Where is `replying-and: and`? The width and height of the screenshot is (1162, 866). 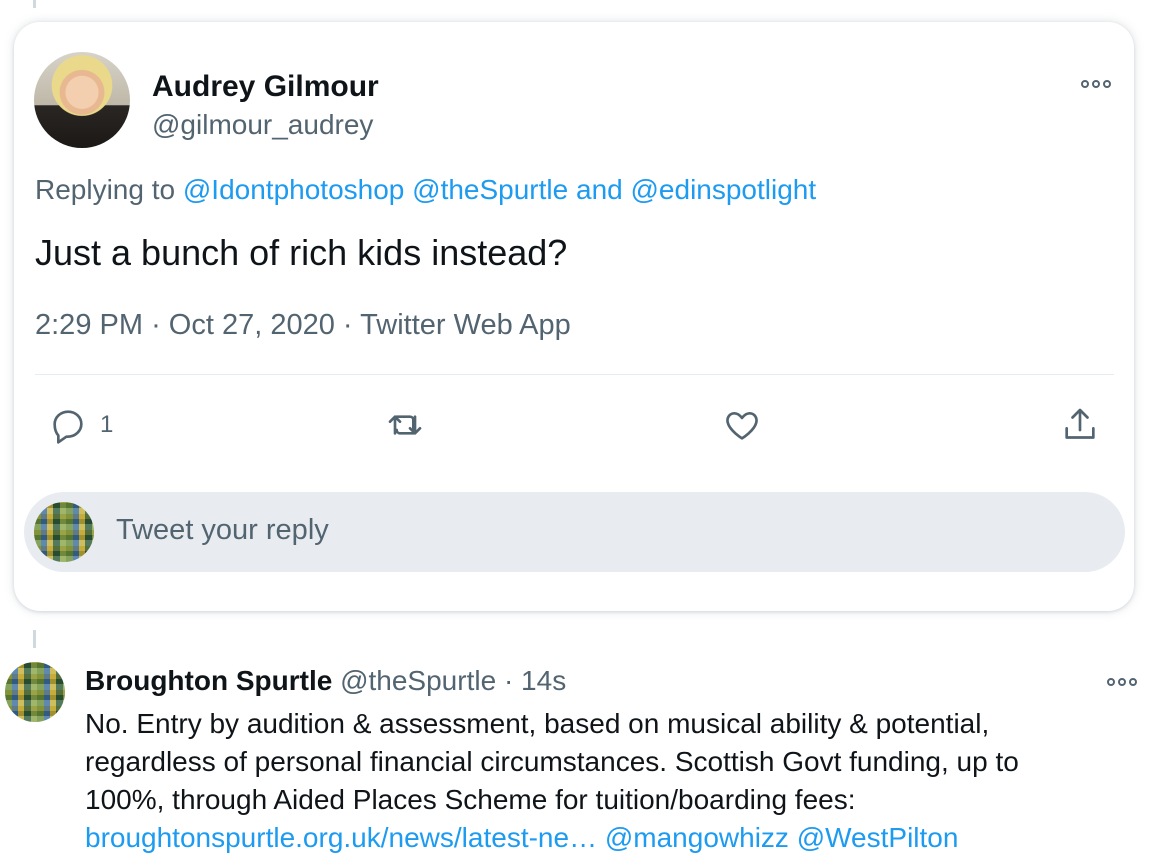 replying-and: and is located at coordinates (599, 189).